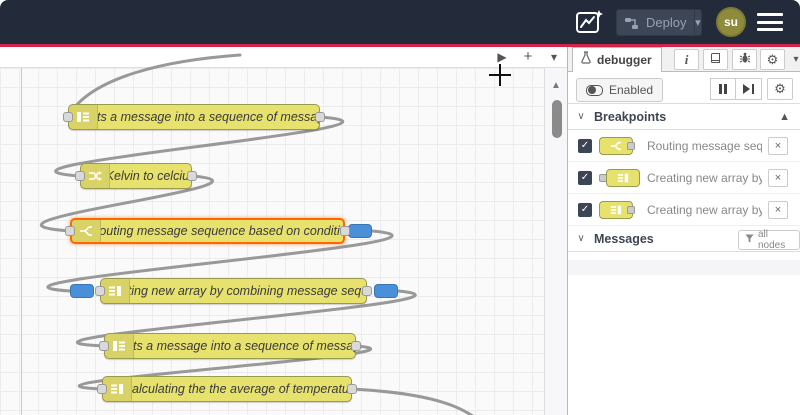 Image resolution: width=800 pixels, height=415 pixels. I want to click on workspace-tabbar: ▶ + ▾, so click(283, 57).